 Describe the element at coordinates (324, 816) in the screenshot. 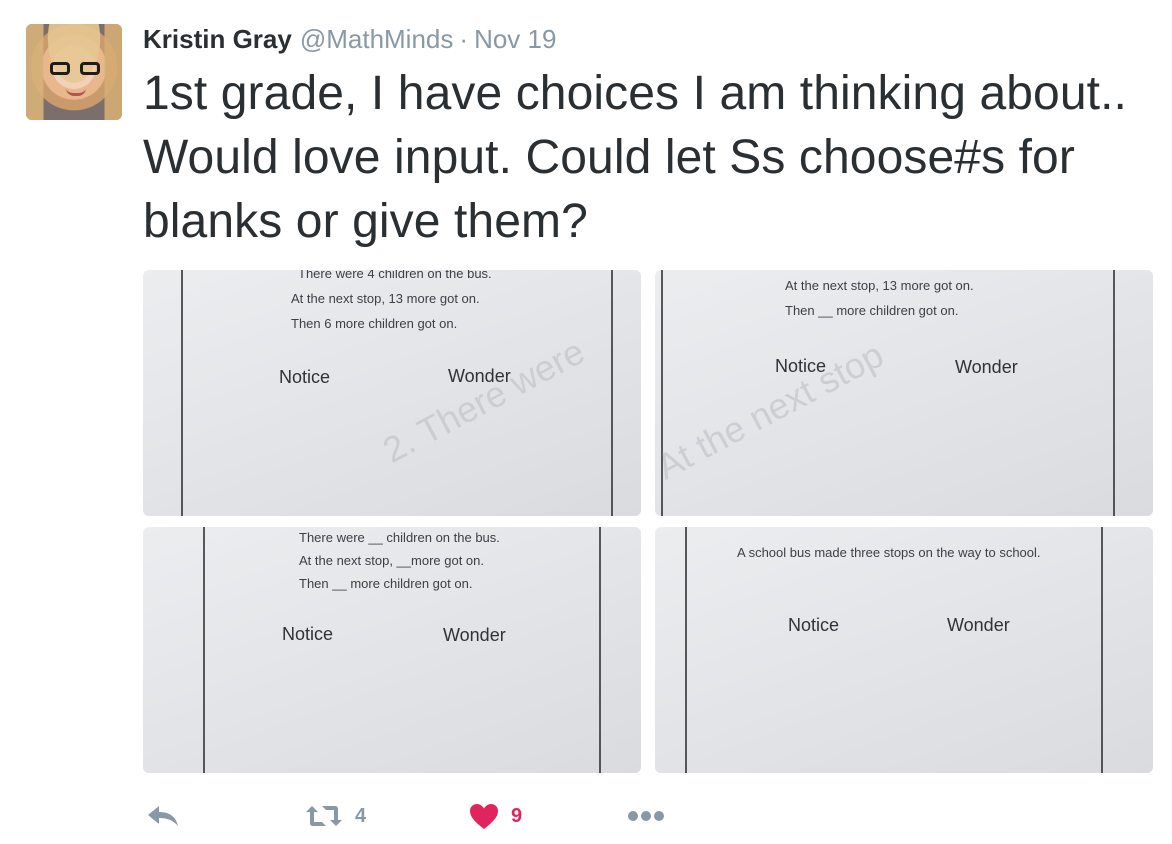

I see `retweet-icon` at that location.